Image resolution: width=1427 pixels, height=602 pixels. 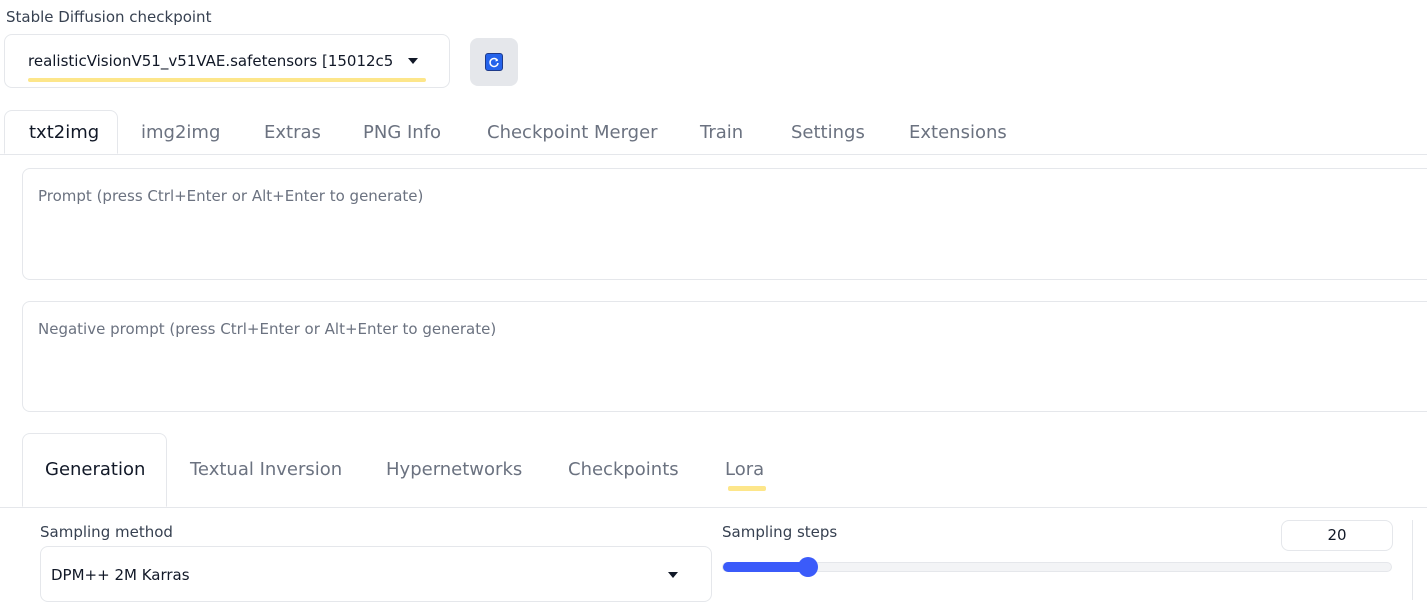 I want to click on sampling-method-value: DPM++ 2M Karras, so click(x=120, y=575).